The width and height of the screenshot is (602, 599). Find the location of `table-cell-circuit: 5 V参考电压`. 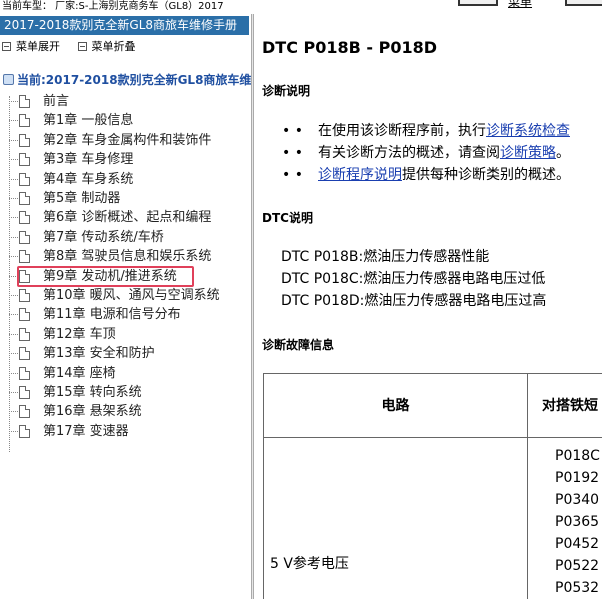

table-cell-circuit: 5 V参考电压 is located at coordinates (396, 518).